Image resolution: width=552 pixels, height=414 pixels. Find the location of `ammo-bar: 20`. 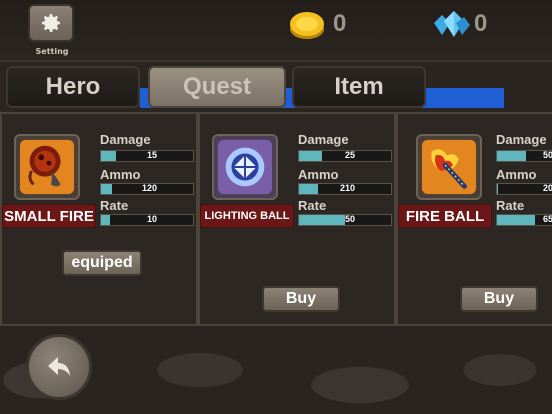

ammo-bar: 20 is located at coordinates (524, 189).